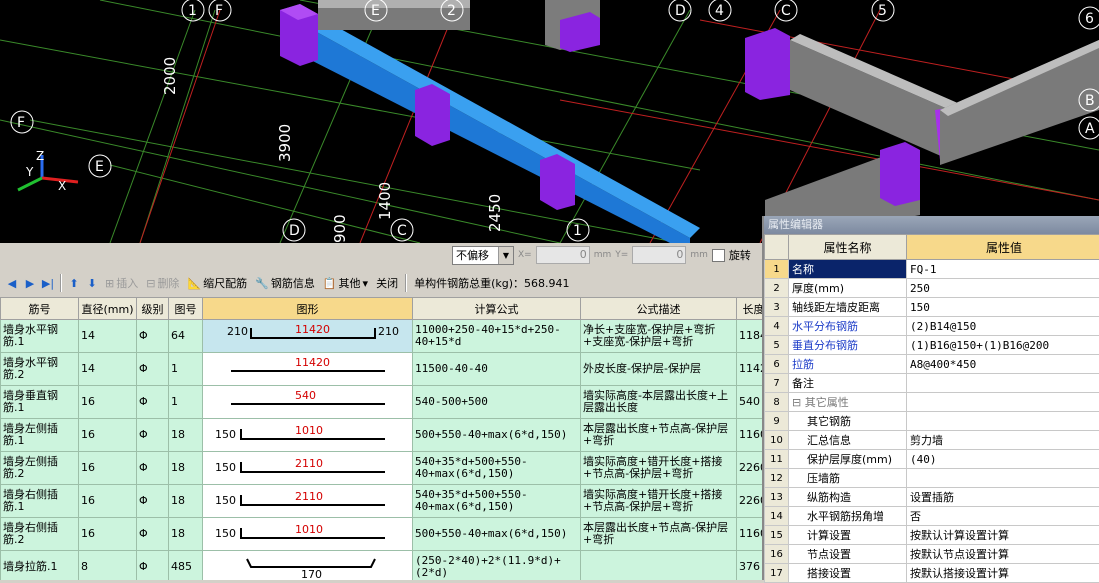 Image resolution: width=1099 pixels, height=583 pixels. Describe the element at coordinates (1003, 535) in the screenshot. I see `property-value: 按默认计算设置计算` at that location.